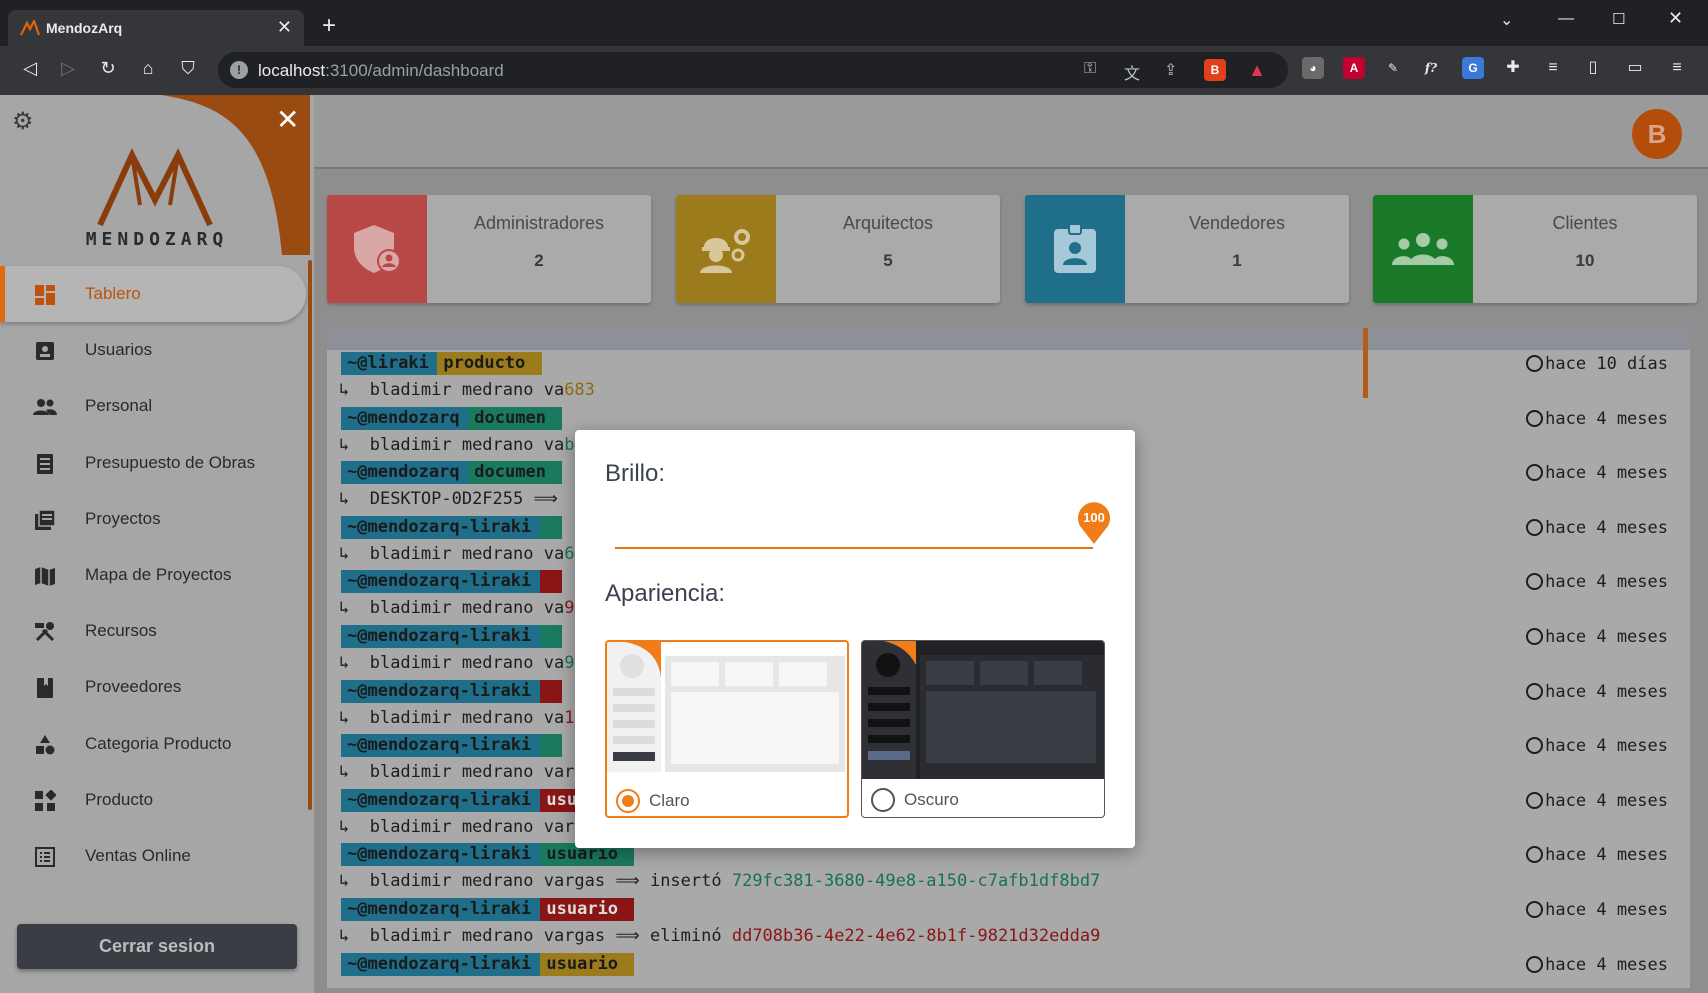 This screenshot has height=993, width=1708. What do you see at coordinates (153, 800) in the screenshot?
I see `sidebar-item-producto: Producto` at bounding box center [153, 800].